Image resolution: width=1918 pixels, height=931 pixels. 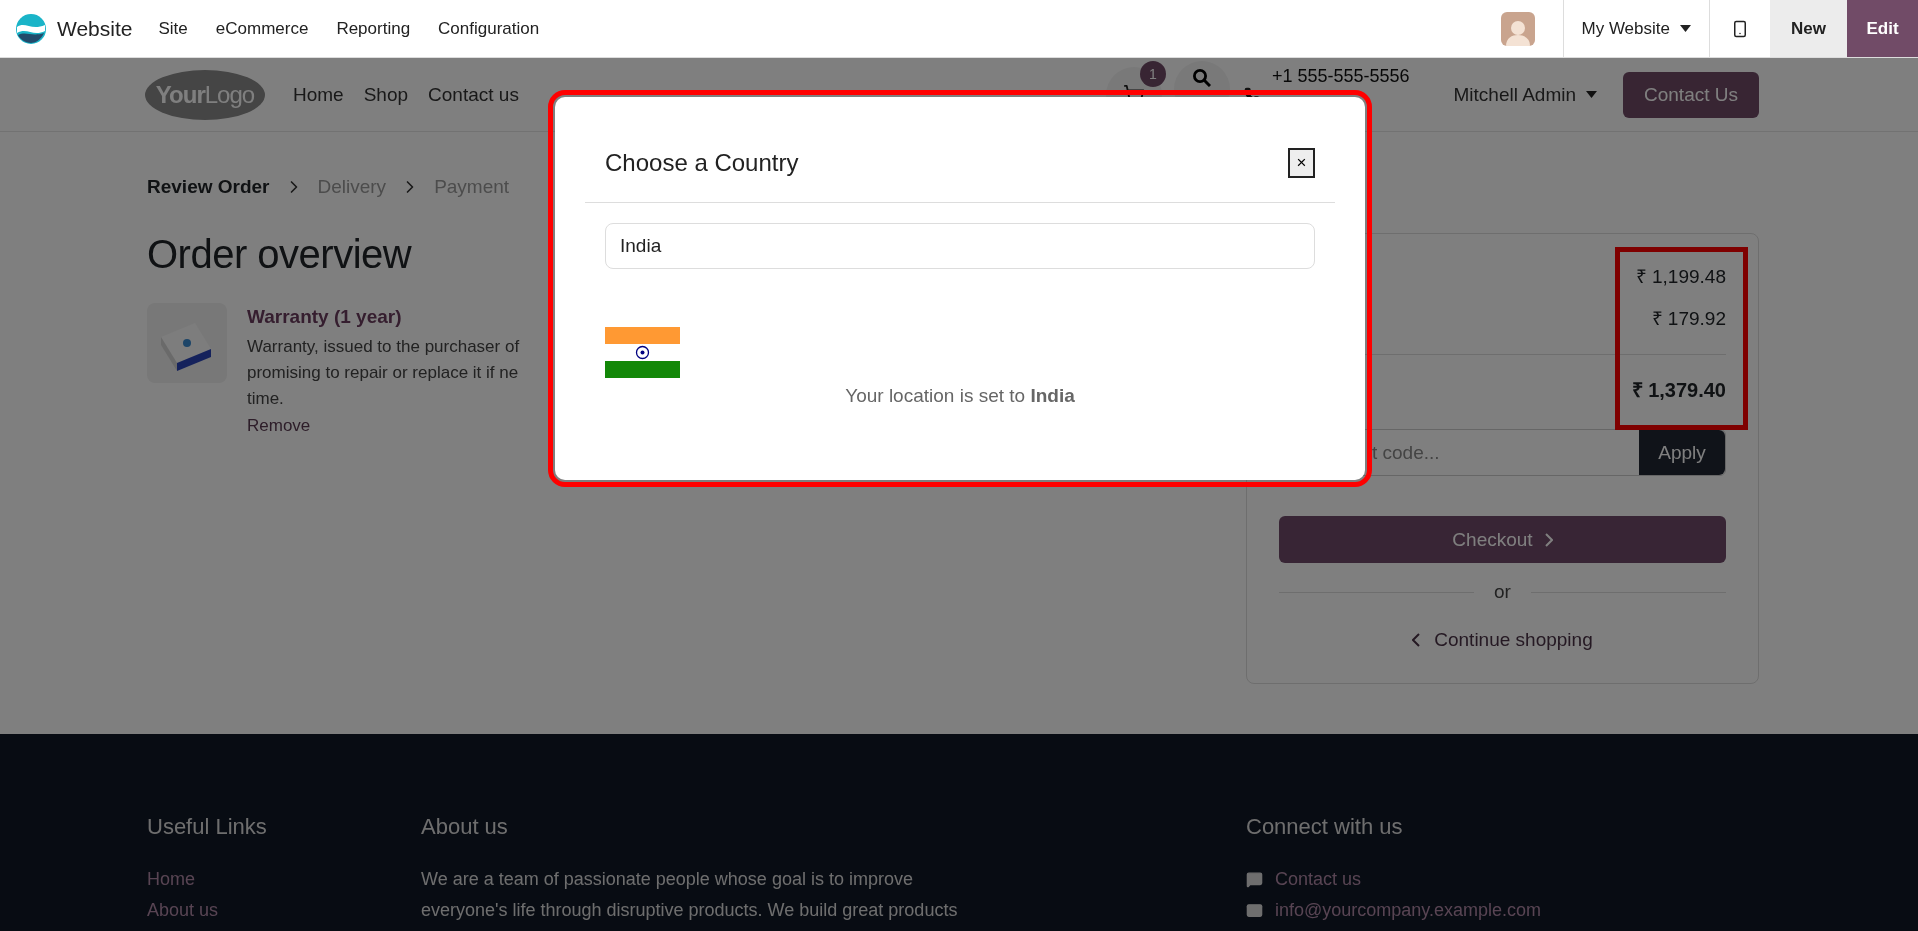 I want to click on website-selector: My Website, so click(x=1636, y=28).